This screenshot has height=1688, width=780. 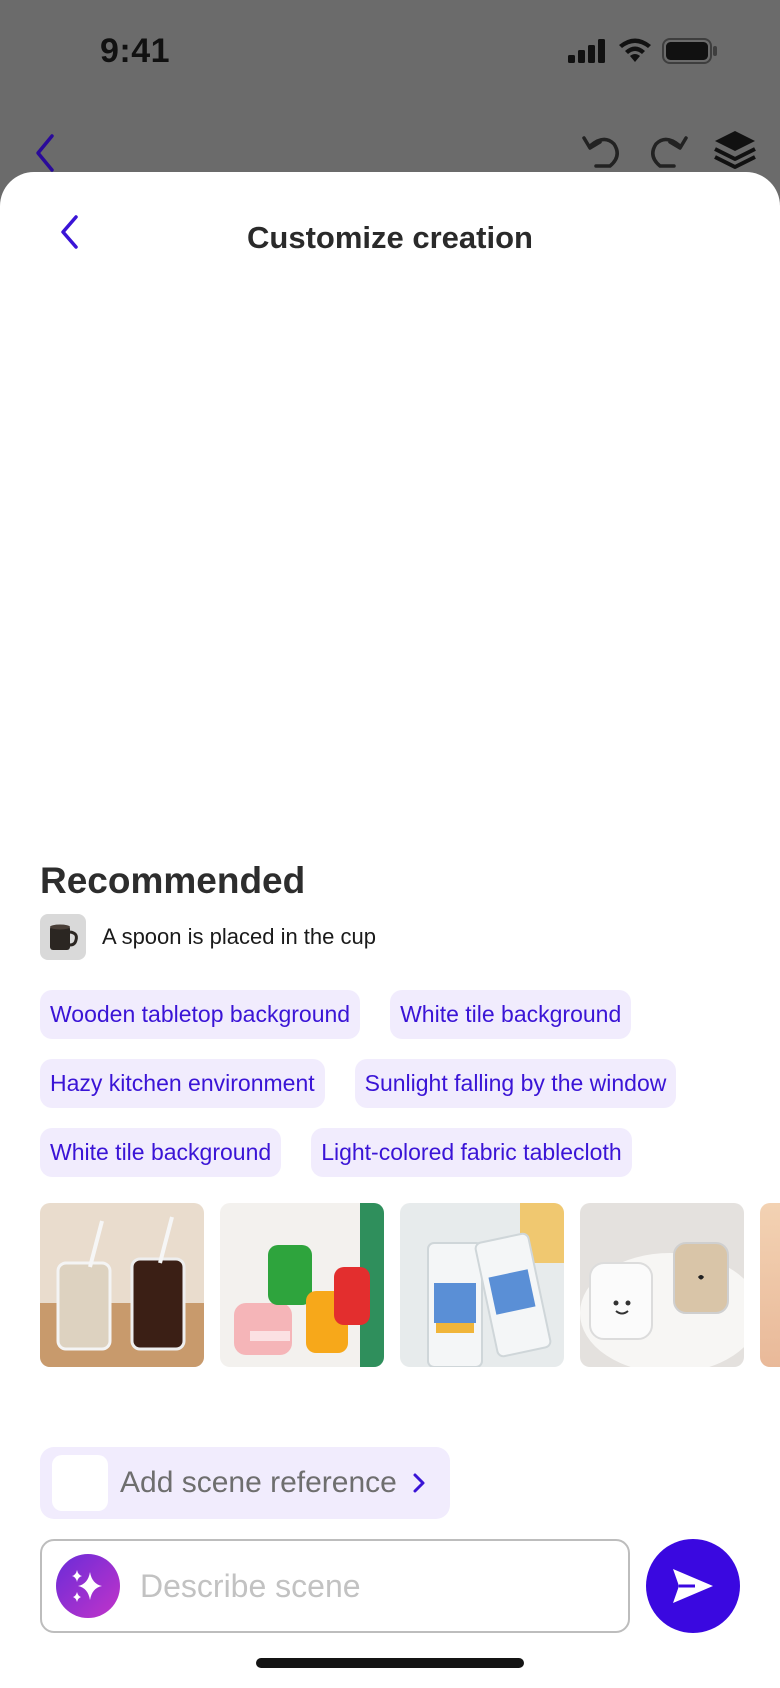 I want to click on chip-wooden-tabletop: Wooden tabletop background, so click(x=200, y=1014).